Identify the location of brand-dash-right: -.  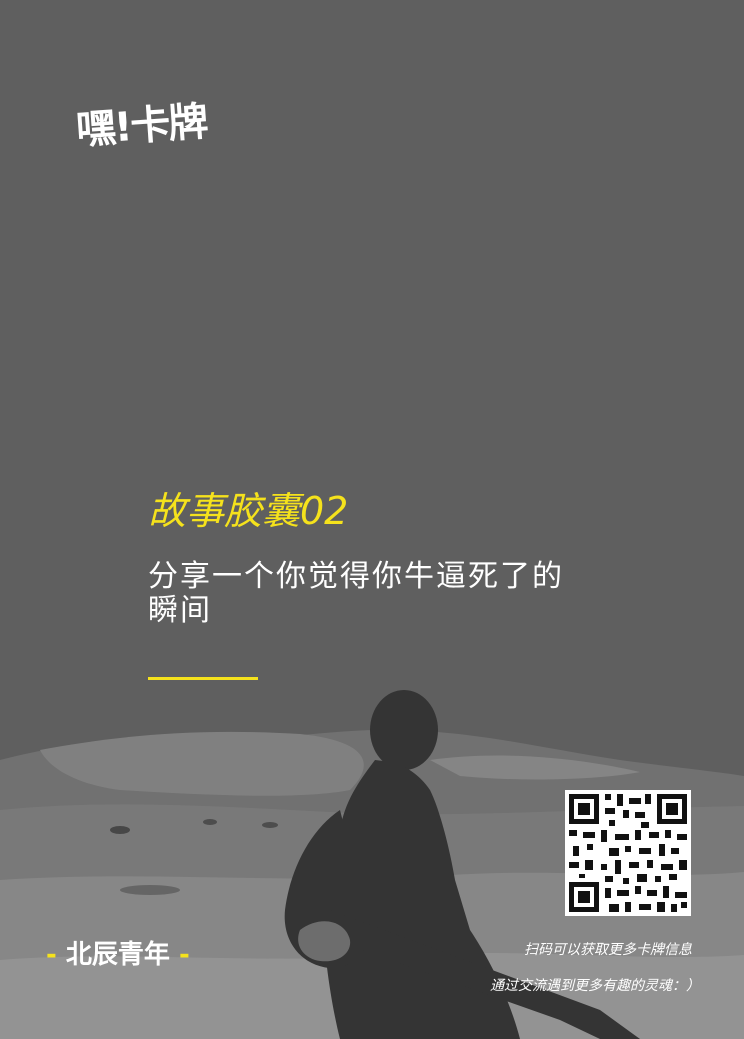
(184, 955).